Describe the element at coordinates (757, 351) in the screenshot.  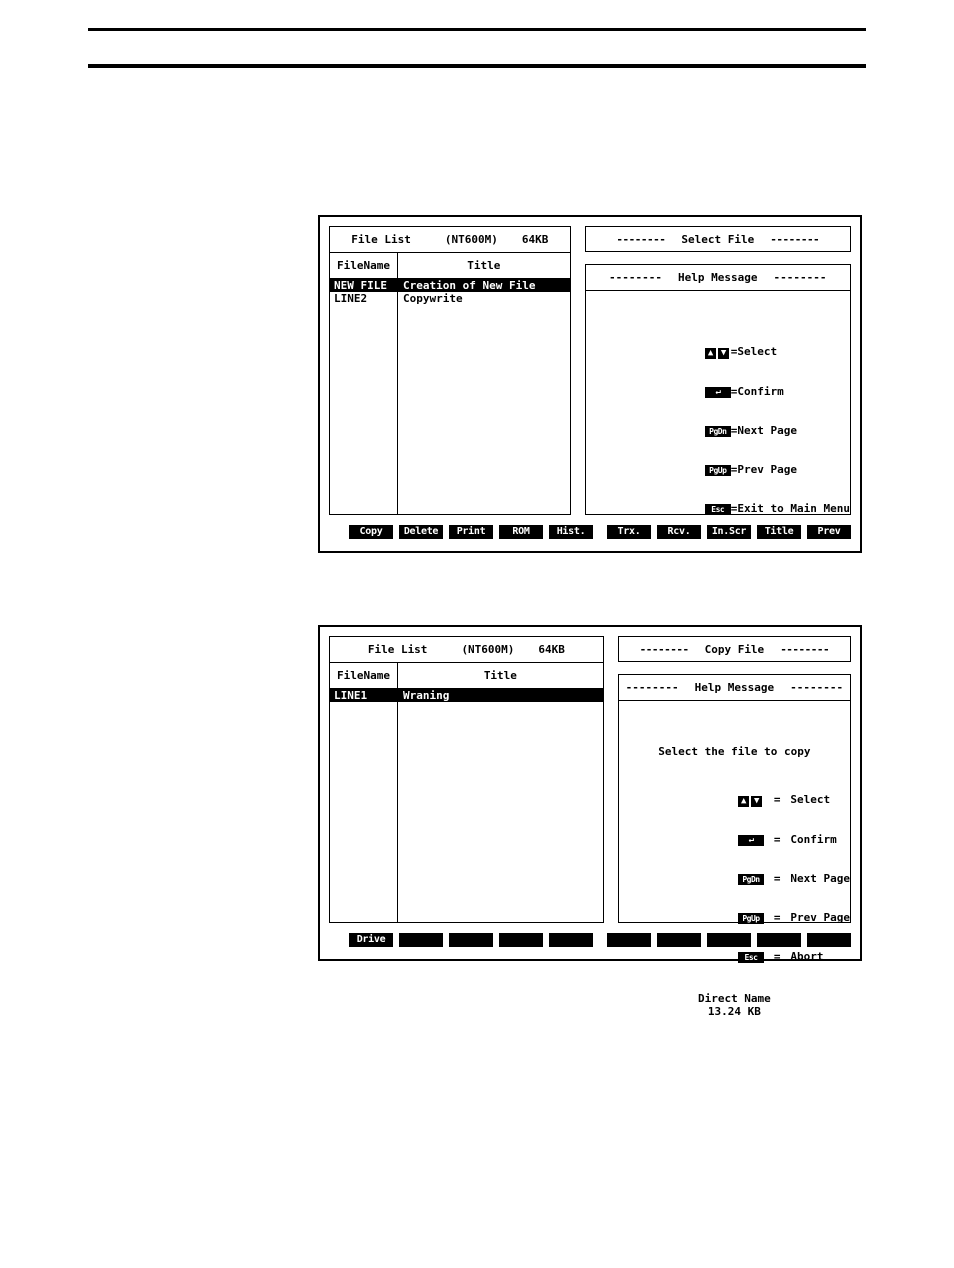
I see `key-description: Select` at that location.